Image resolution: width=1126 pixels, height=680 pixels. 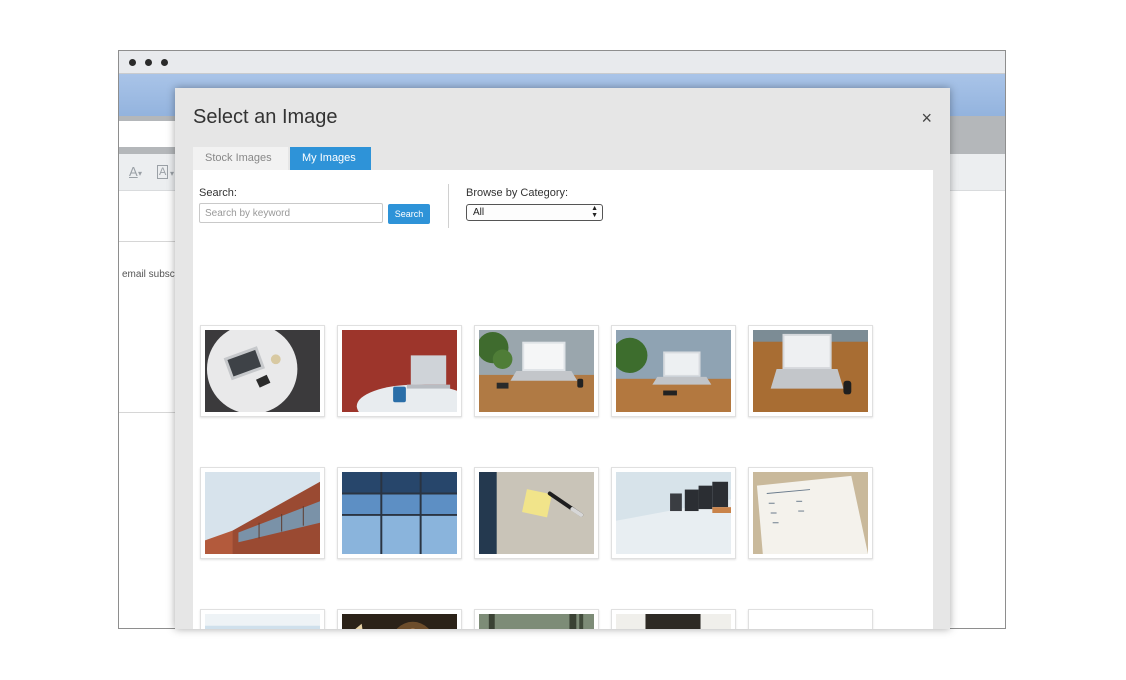 I want to click on window-dot-minimize, so click(x=148, y=62).